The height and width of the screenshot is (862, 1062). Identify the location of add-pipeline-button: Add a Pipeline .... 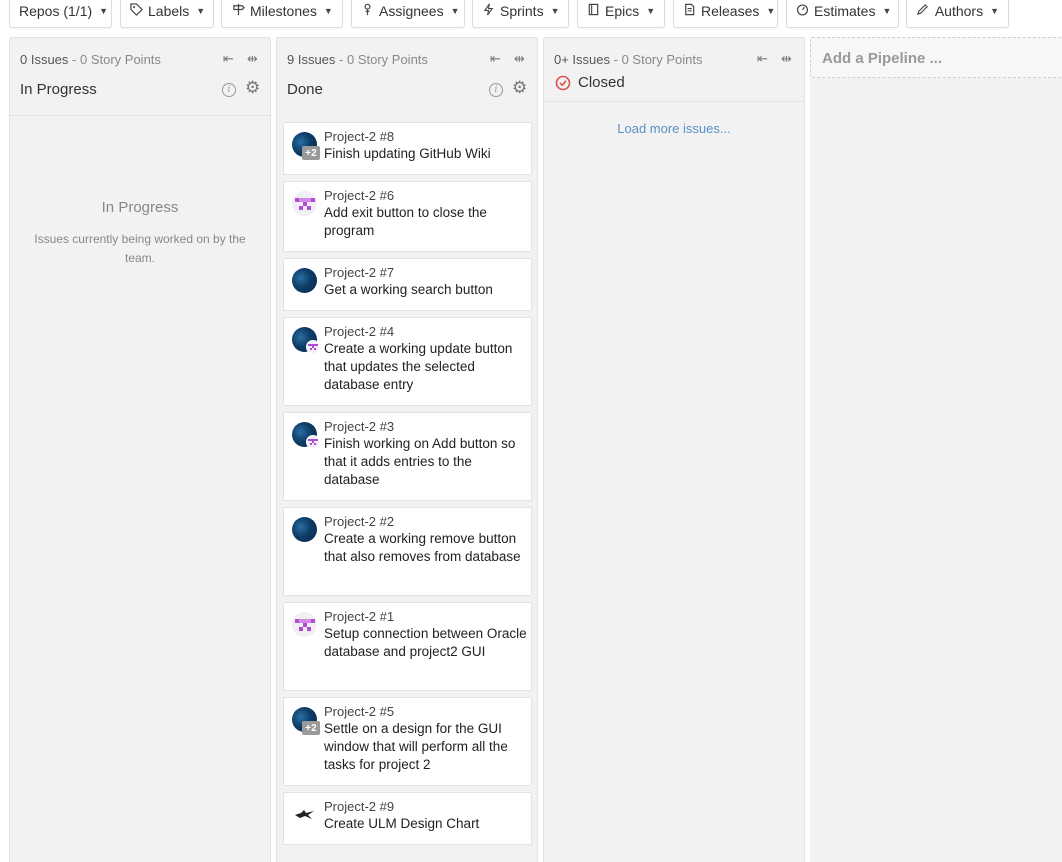
(936, 57).